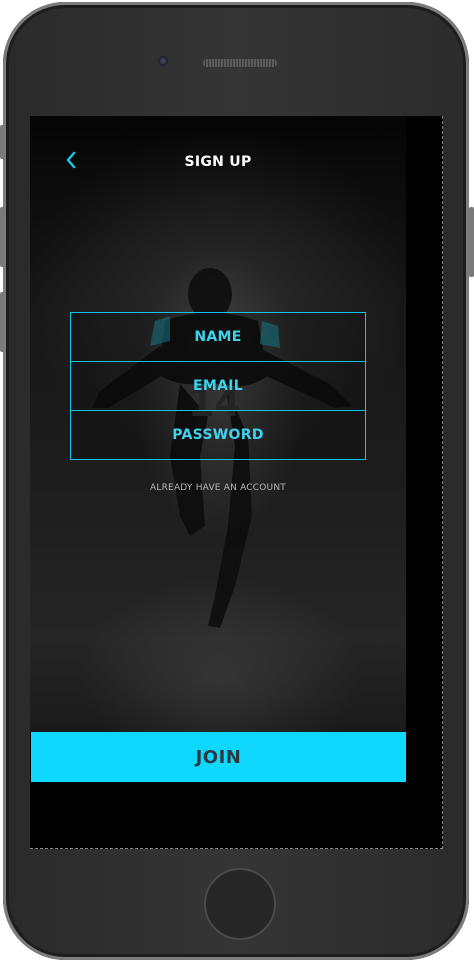 The image size is (474, 964). Describe the element at coordinates (2, 237) in the screenshot. I see `volume-up-button` at that location.